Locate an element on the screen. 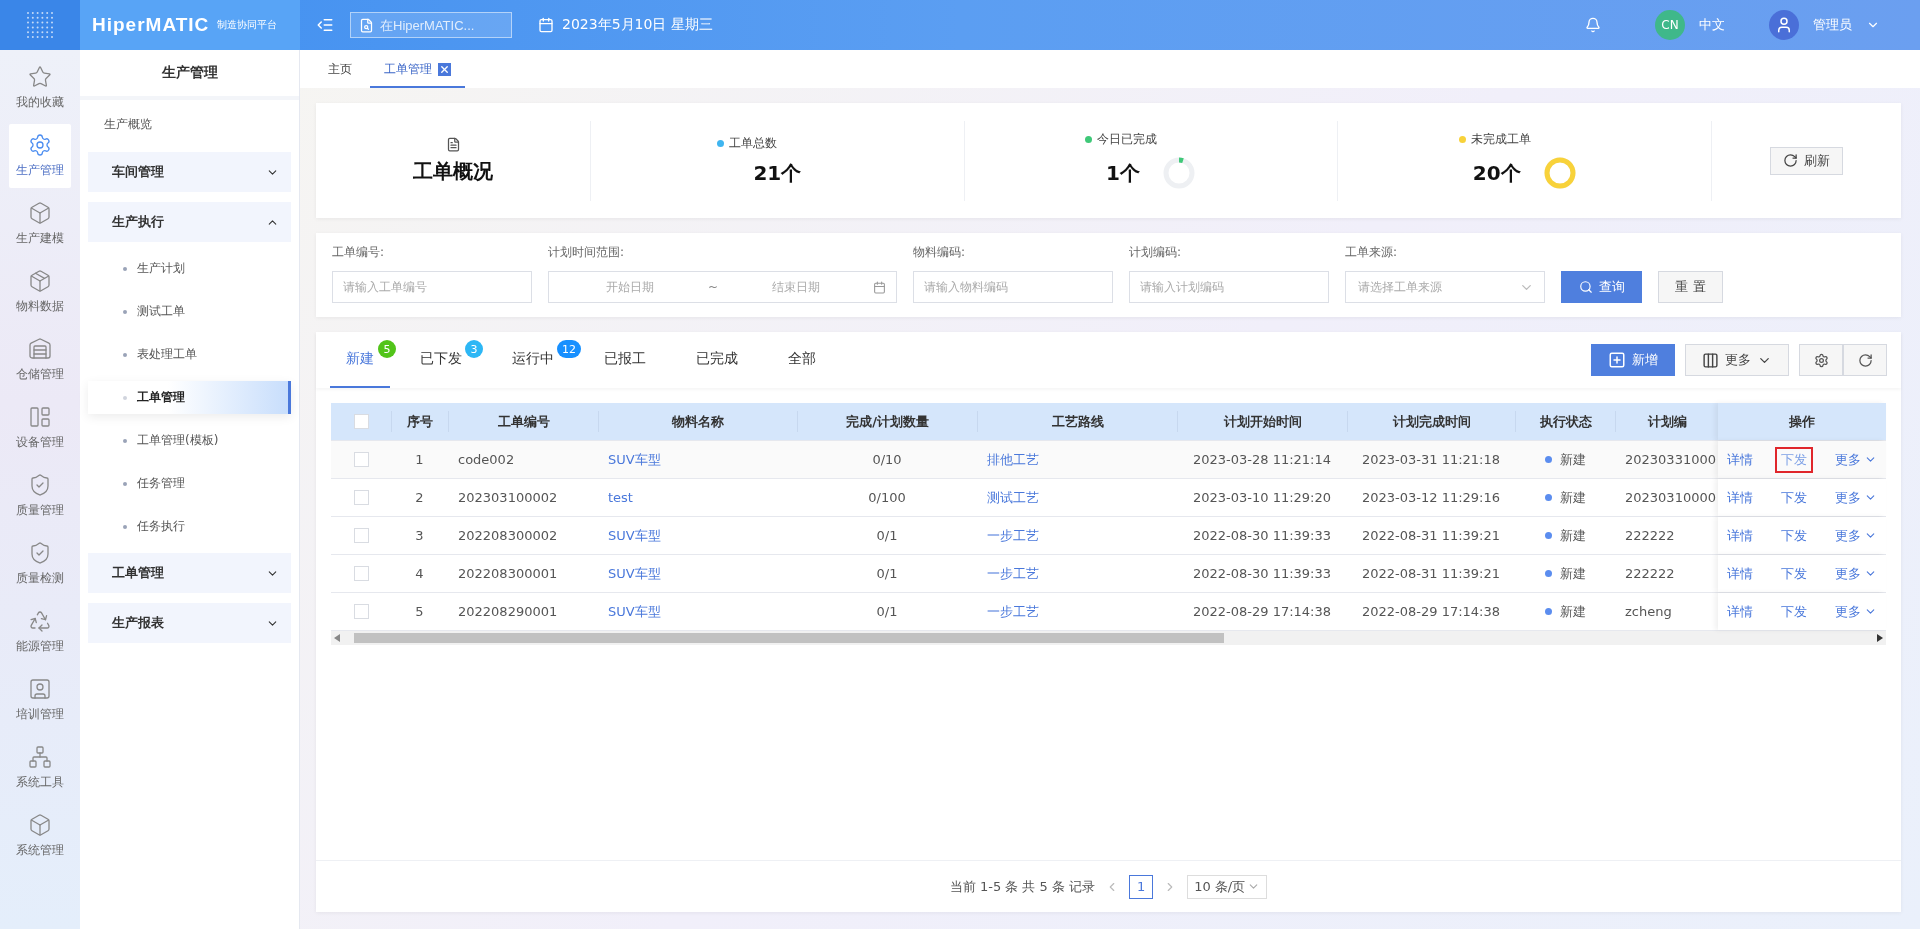 The height and width of the screenshot is (929, 1920). pagination-summary: 当前 1-5 条 共 5 条 记录 is located at coordinates (1022, 886).